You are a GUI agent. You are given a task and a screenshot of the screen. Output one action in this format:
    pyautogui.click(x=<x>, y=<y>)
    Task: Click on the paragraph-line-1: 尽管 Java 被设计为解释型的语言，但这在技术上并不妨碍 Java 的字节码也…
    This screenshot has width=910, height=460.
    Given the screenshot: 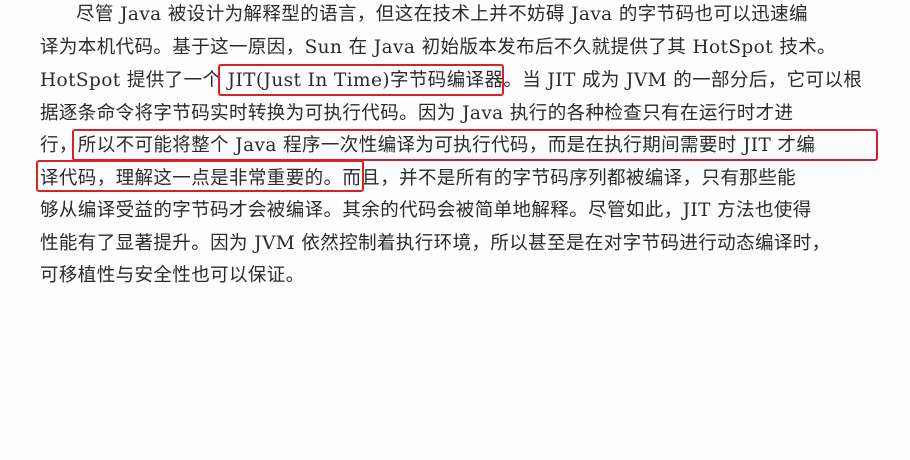 What is the action you would take?
    pyautogui.click(x=442, y=14)
    